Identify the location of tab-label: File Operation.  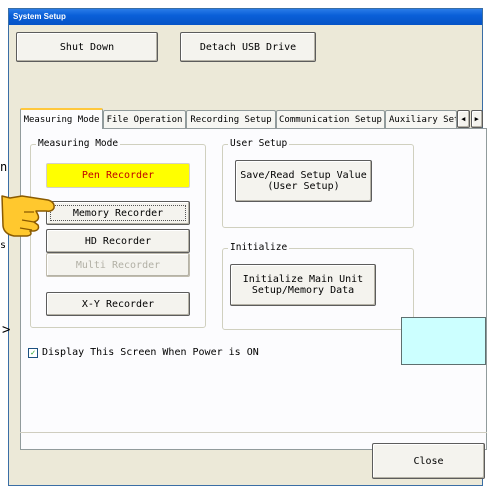
(144, 119).